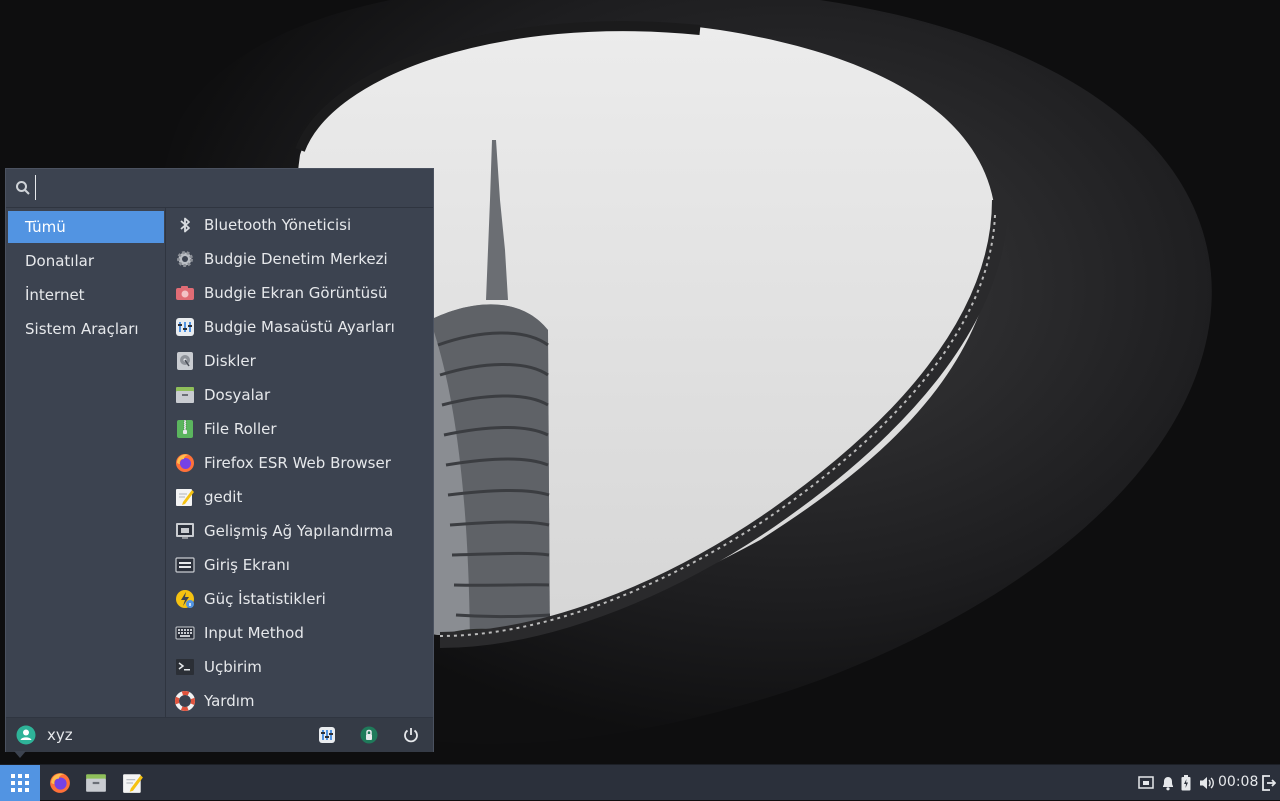 This screenshot has height=801, width=1280. What do you see at coordinates (233, 667) in the screenshot?
I see `app-label: Uçbirim` at bounding box center [233, 667].